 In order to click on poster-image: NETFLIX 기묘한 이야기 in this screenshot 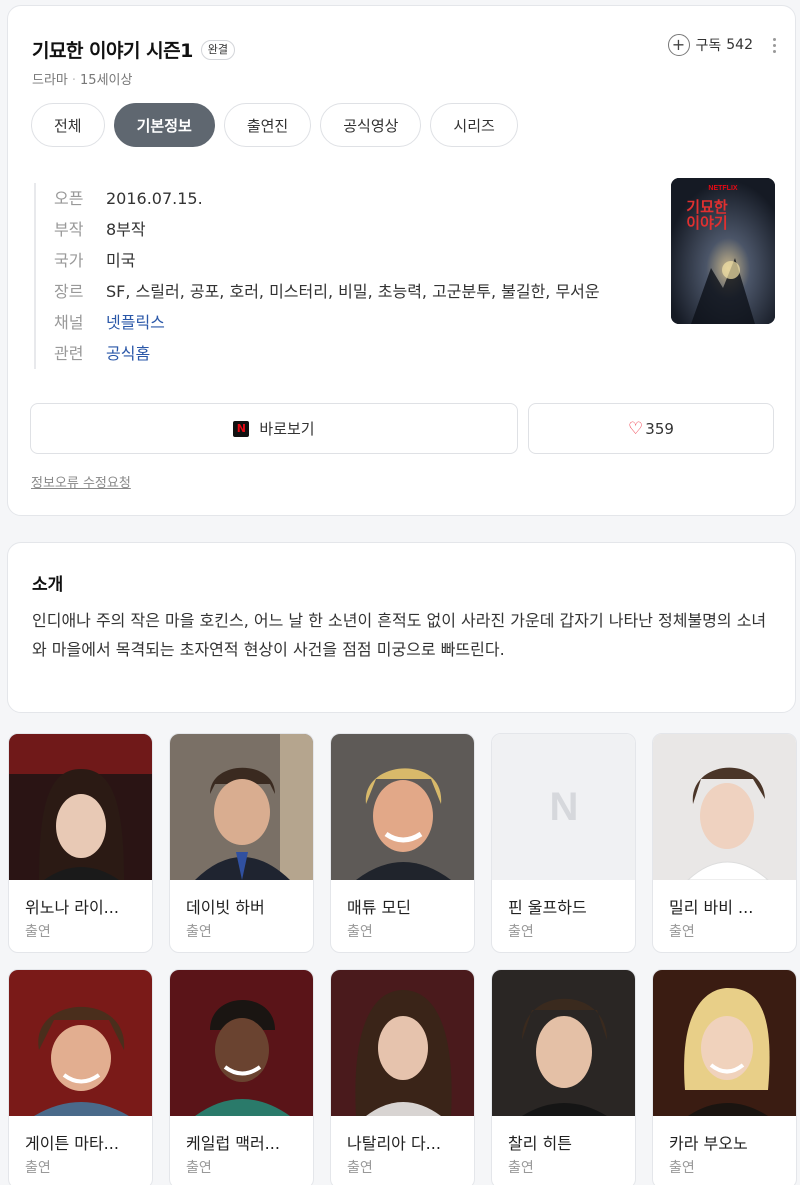, I will do `click(723, 251)`.